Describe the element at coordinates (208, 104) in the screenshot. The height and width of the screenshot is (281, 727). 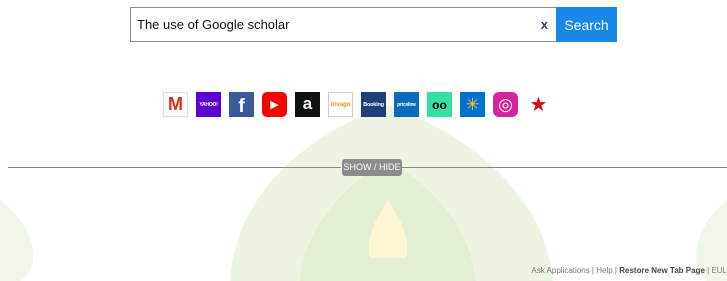
I see `yahoo-icon: YAHOO!` at that location.